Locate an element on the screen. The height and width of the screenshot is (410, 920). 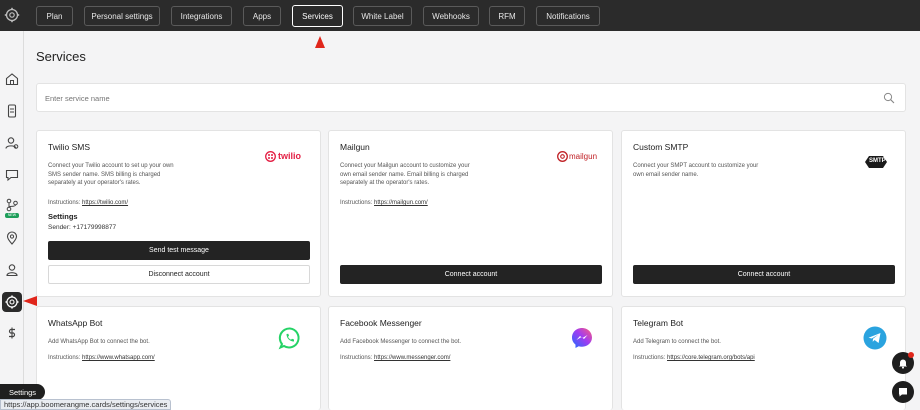
settings-icon is located at coordinates (12, 302).